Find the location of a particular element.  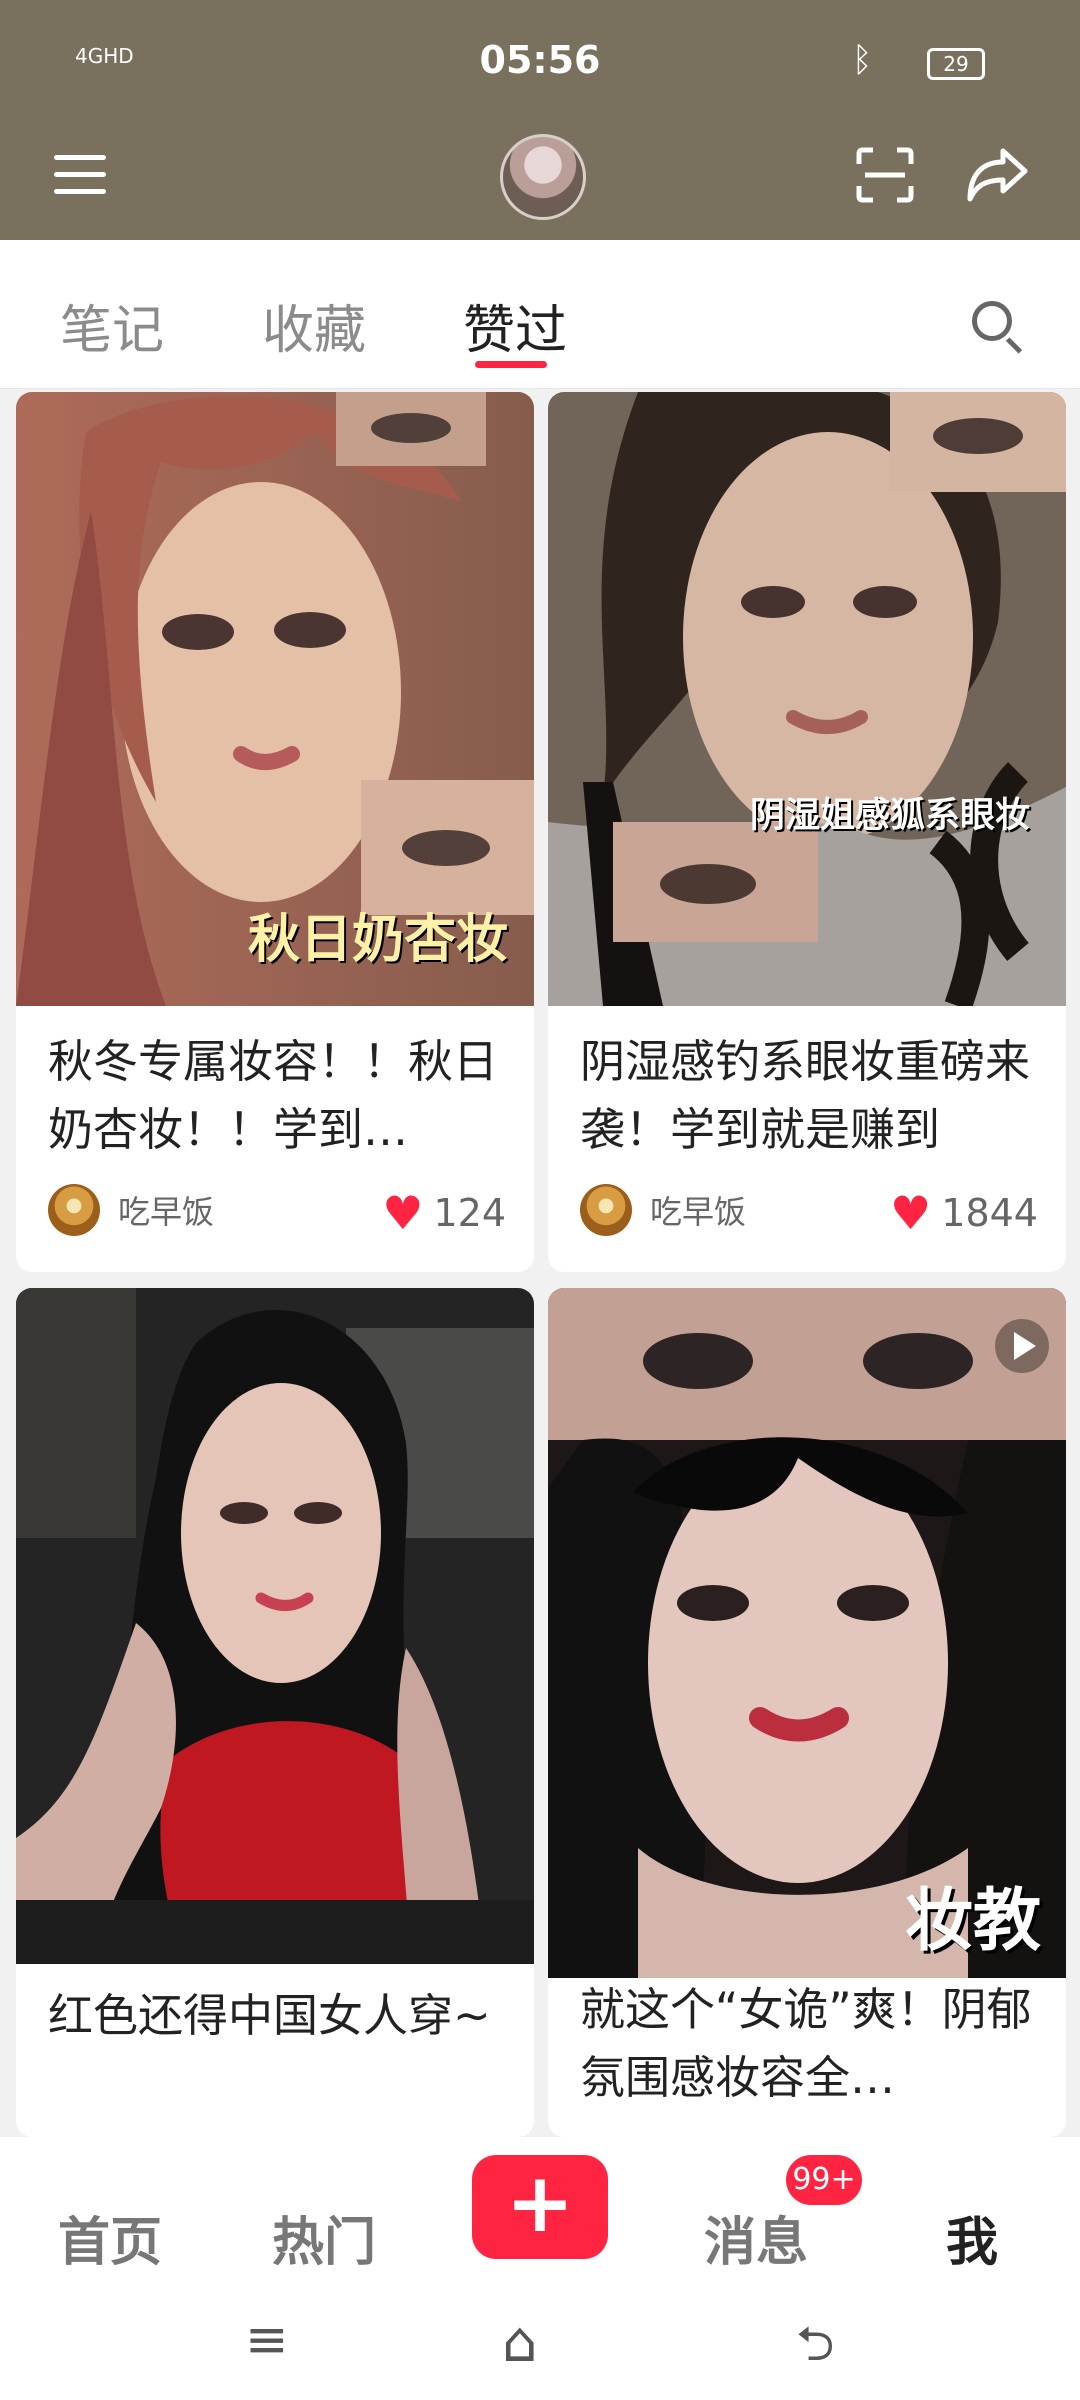

note-image: 阴湿姐感狐系眼妆 is located at coordinates (807, 699).